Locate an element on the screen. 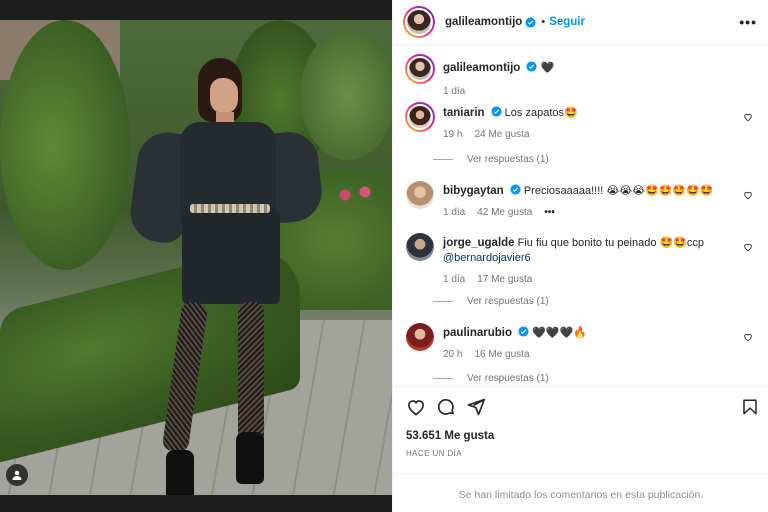 This screenshot has height=512, width=768. comment-text: Fiu fiu que bonito tu peinado 🤩🤩ccp is located at coordinates (611, 243).